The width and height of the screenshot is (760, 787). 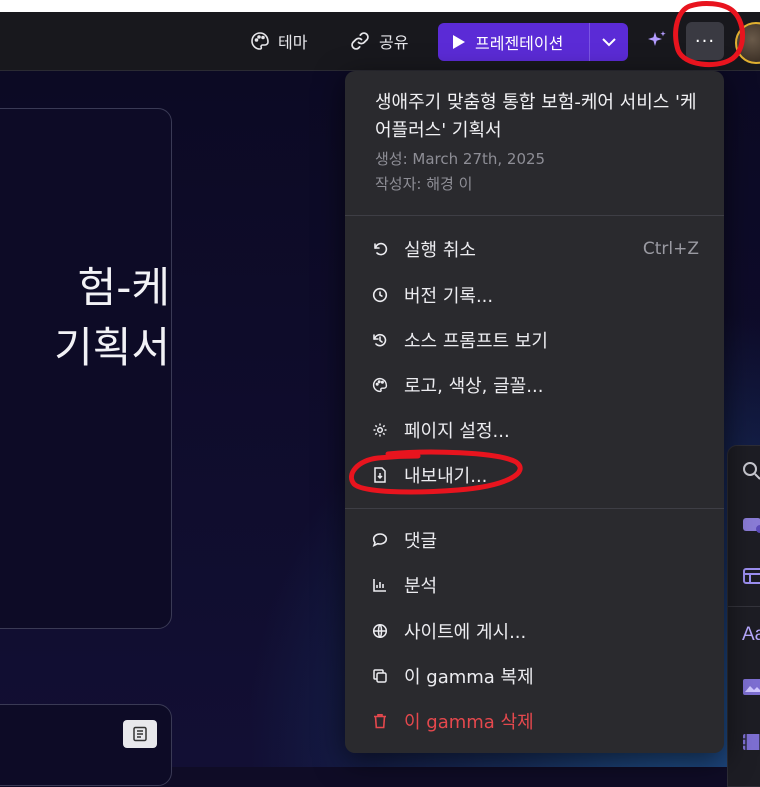 I want to click on window-top-edge, so click(x=380, y=6).